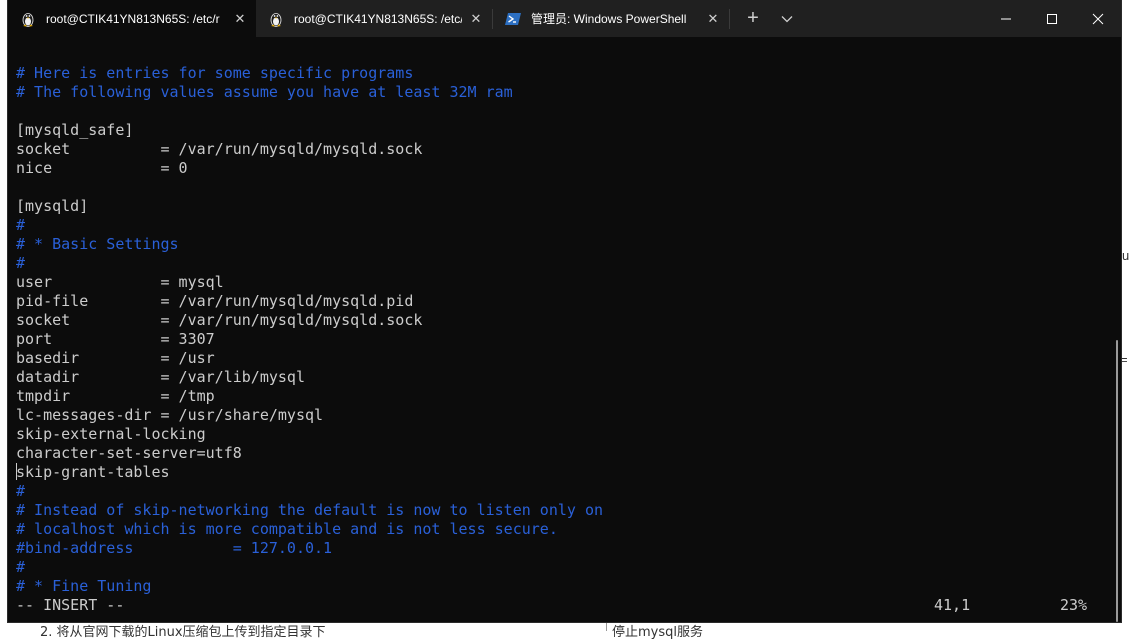  What do you see at coordinates (309, 586) in the screenshot?
I see `config-comment-line: # * Fine Tuning` at bounding box center [309, 586].